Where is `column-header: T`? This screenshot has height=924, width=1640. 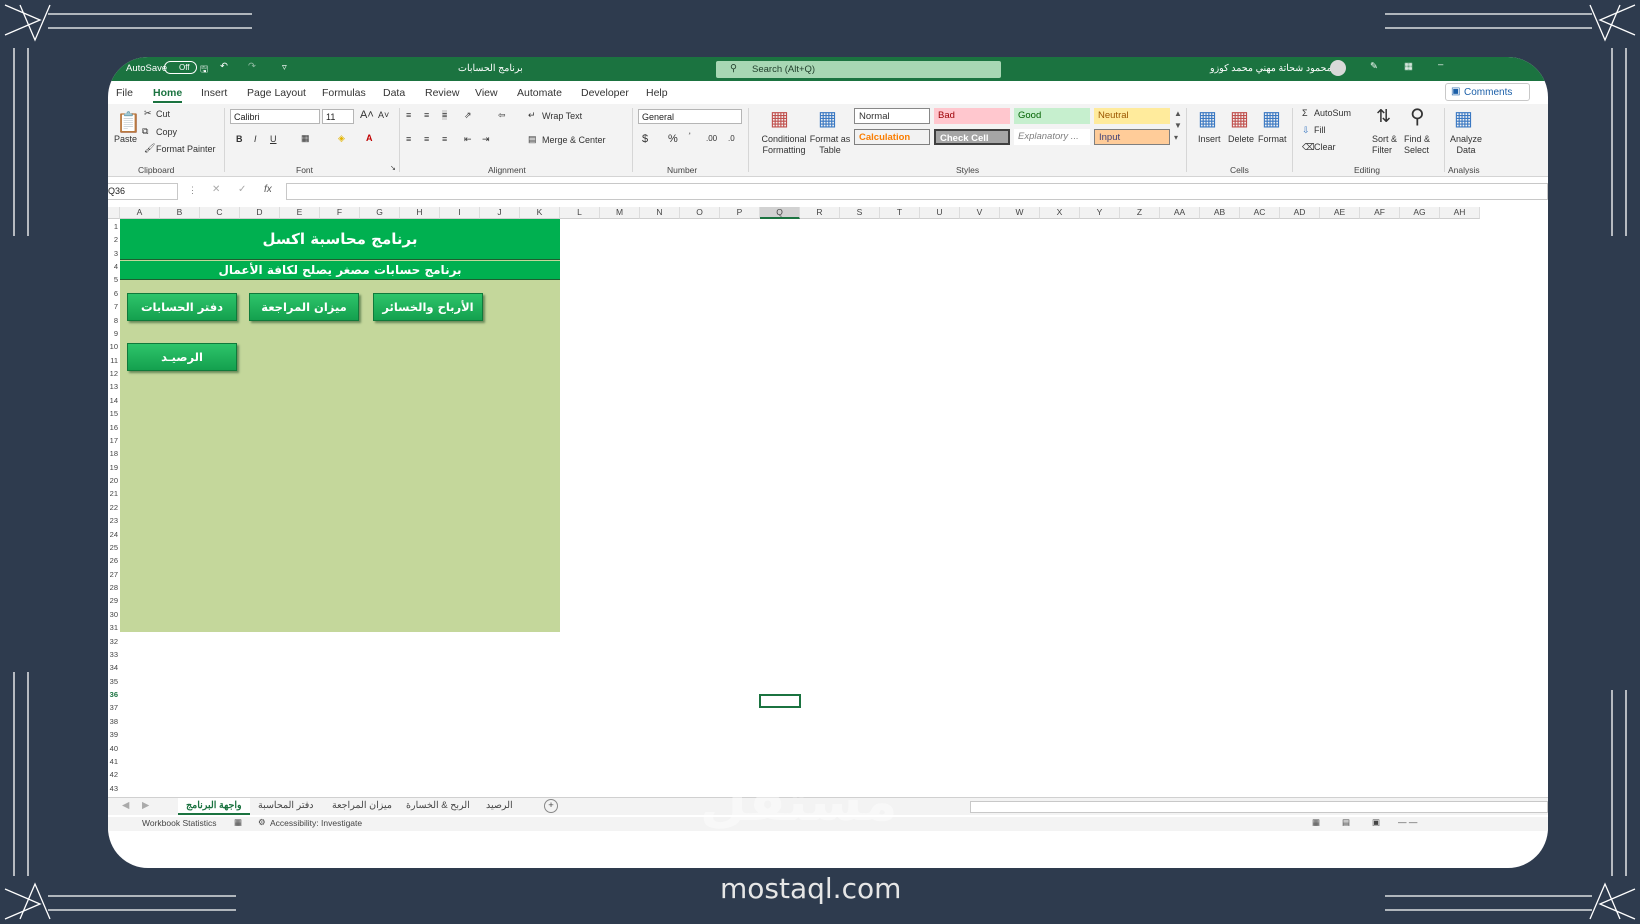 column-header: T is located at coordinates (900, 213).